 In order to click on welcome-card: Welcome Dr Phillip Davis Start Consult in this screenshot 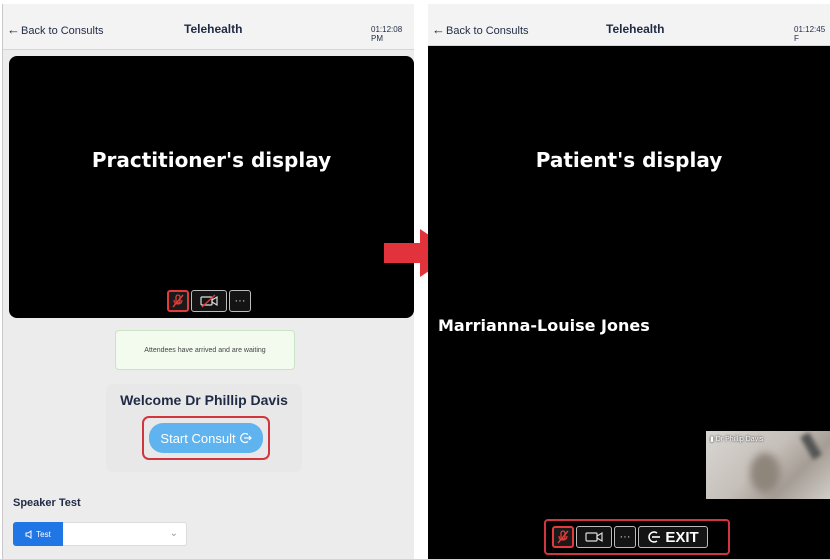, I will do `click(204, 428)`.